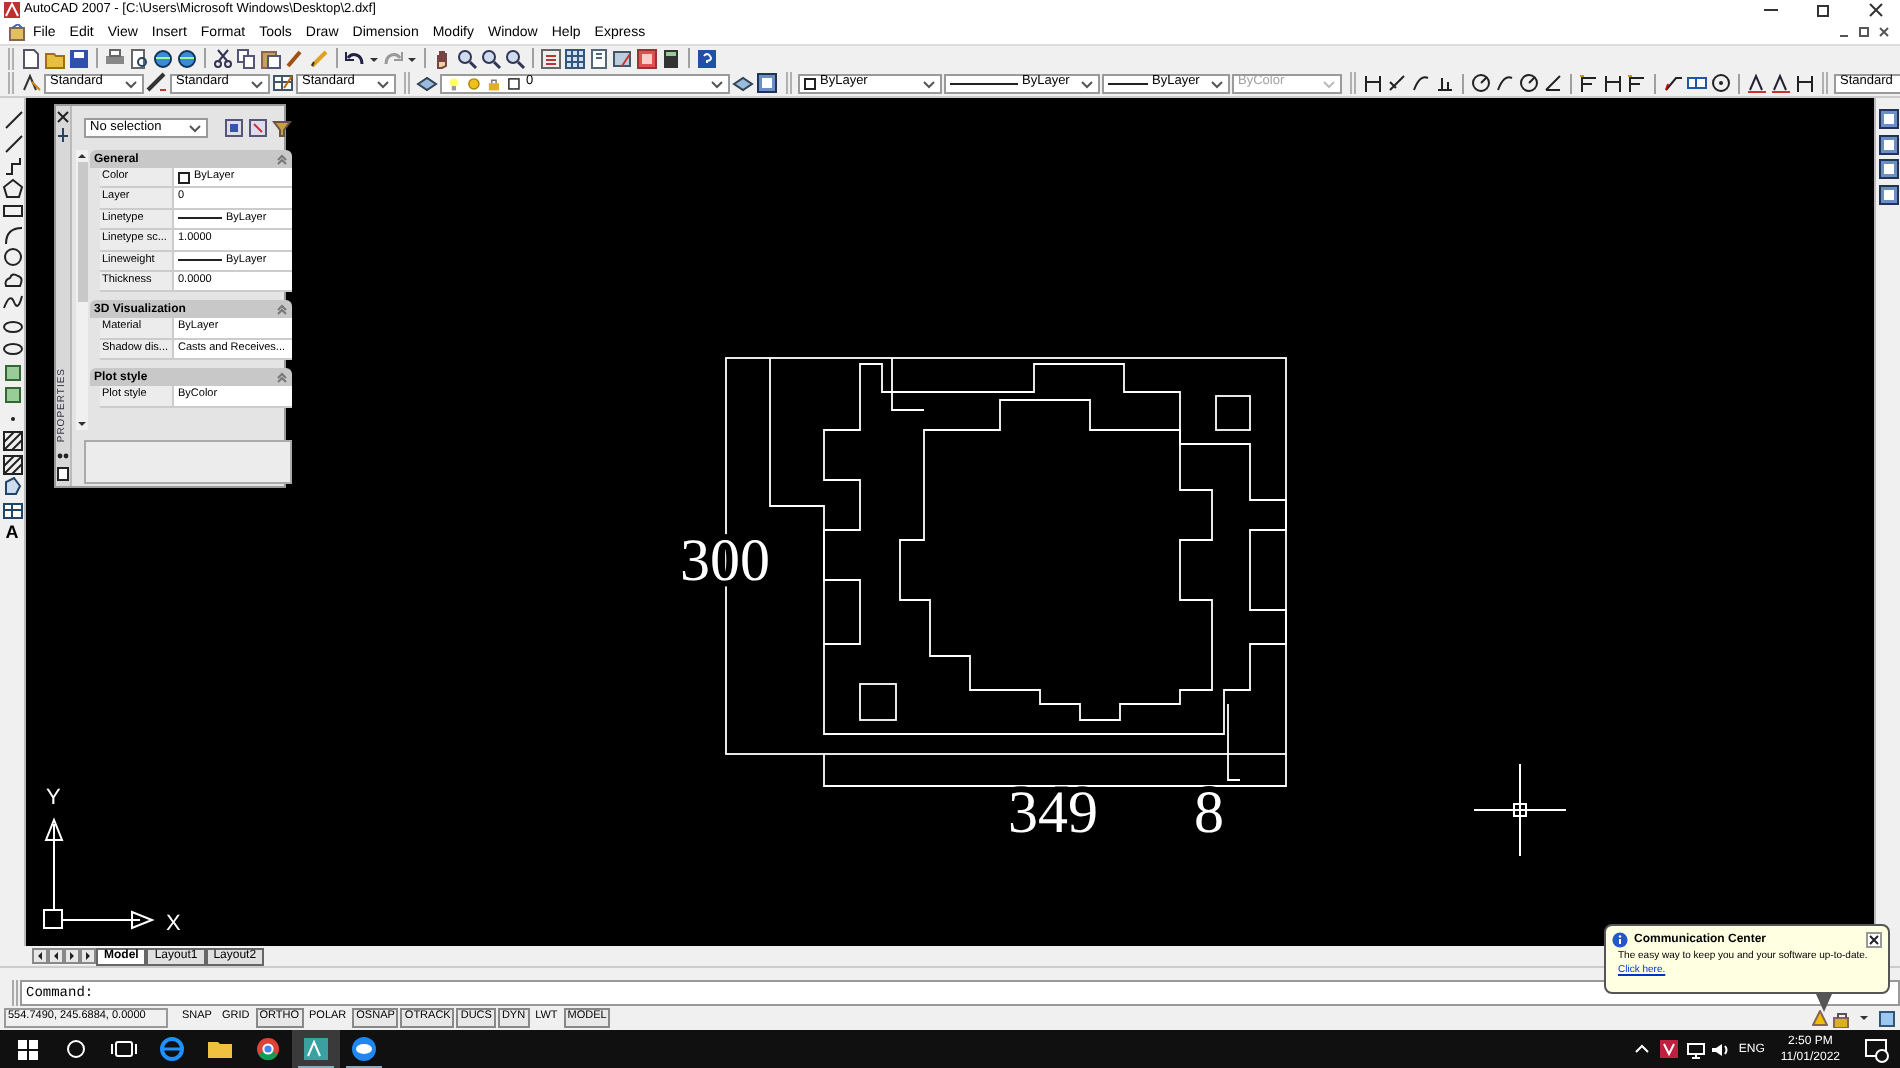  I want to click on shield-icon, so click(1669, 1049).